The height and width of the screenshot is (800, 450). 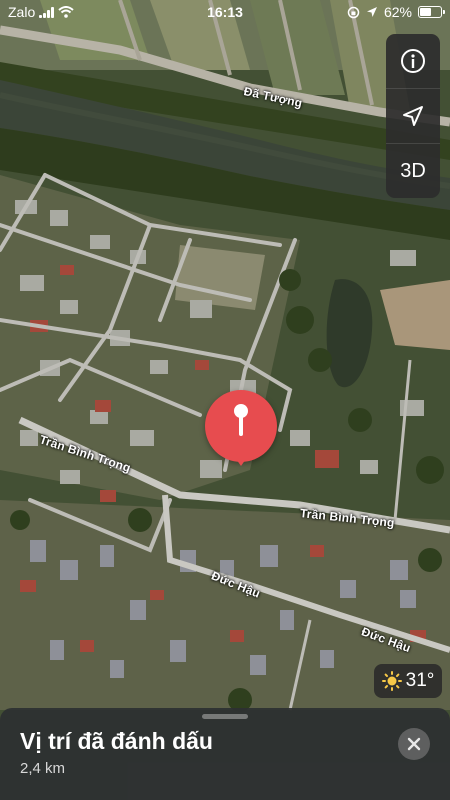 I want to click on info-icon, so click(x=413, y=61).